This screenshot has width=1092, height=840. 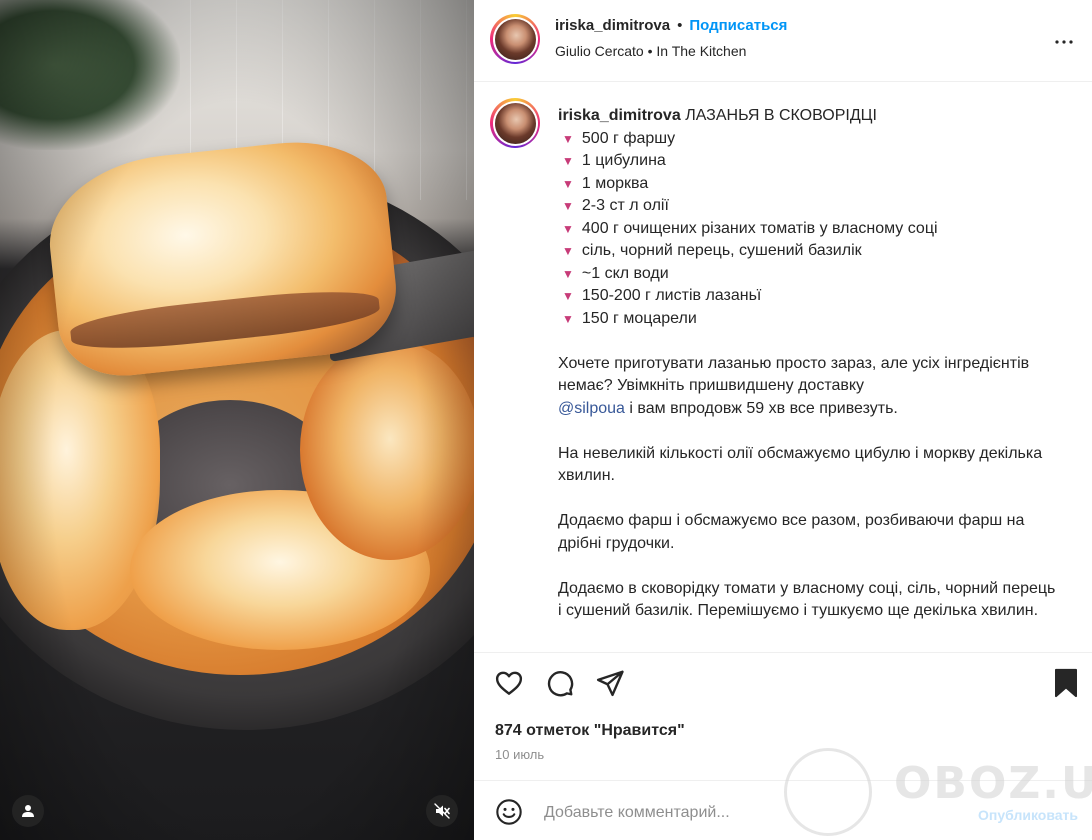 I want to click on speaker-muted-icon, so click(x=442, y=811).